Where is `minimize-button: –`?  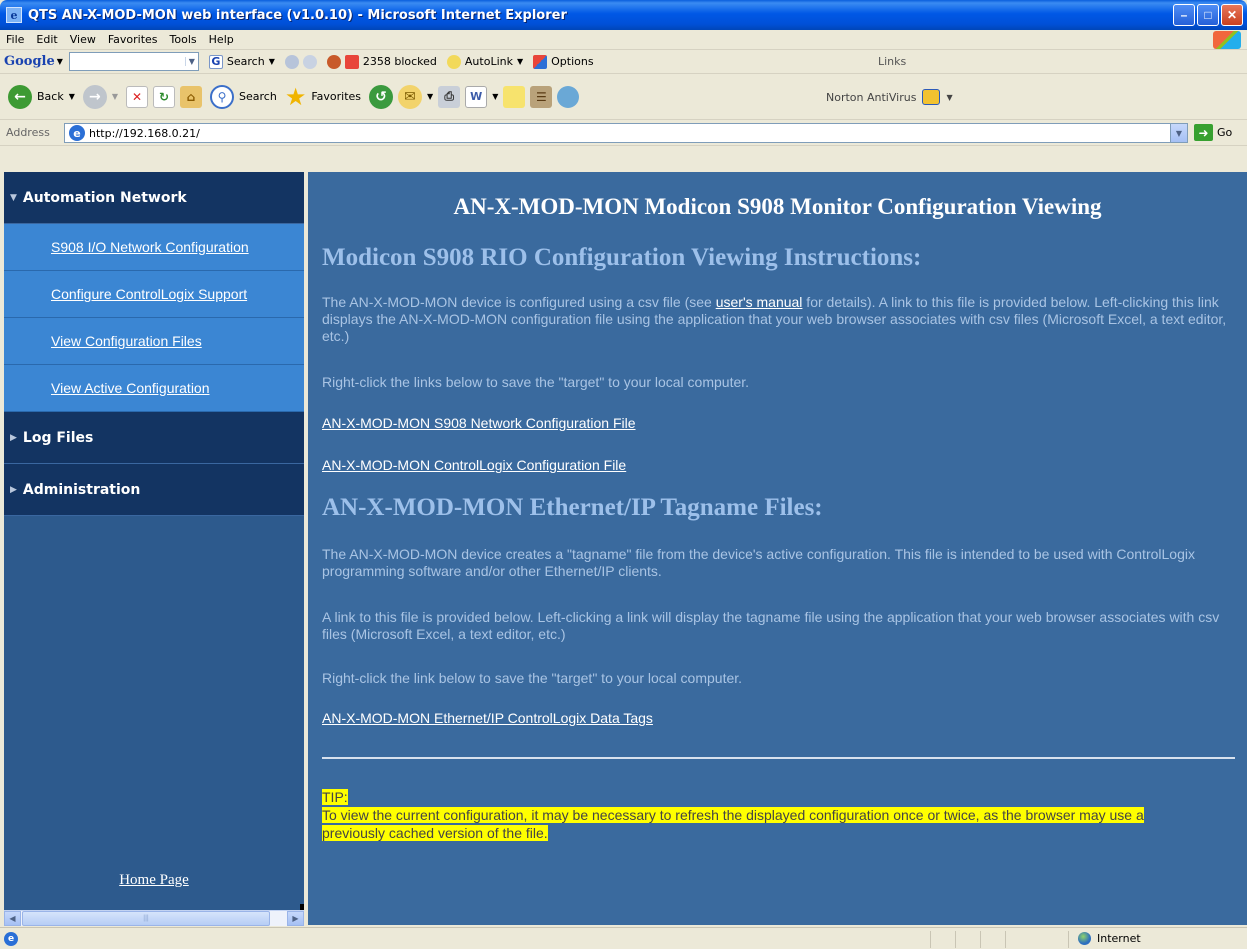 minimize-button: – is located at coordinates (1184, 15).